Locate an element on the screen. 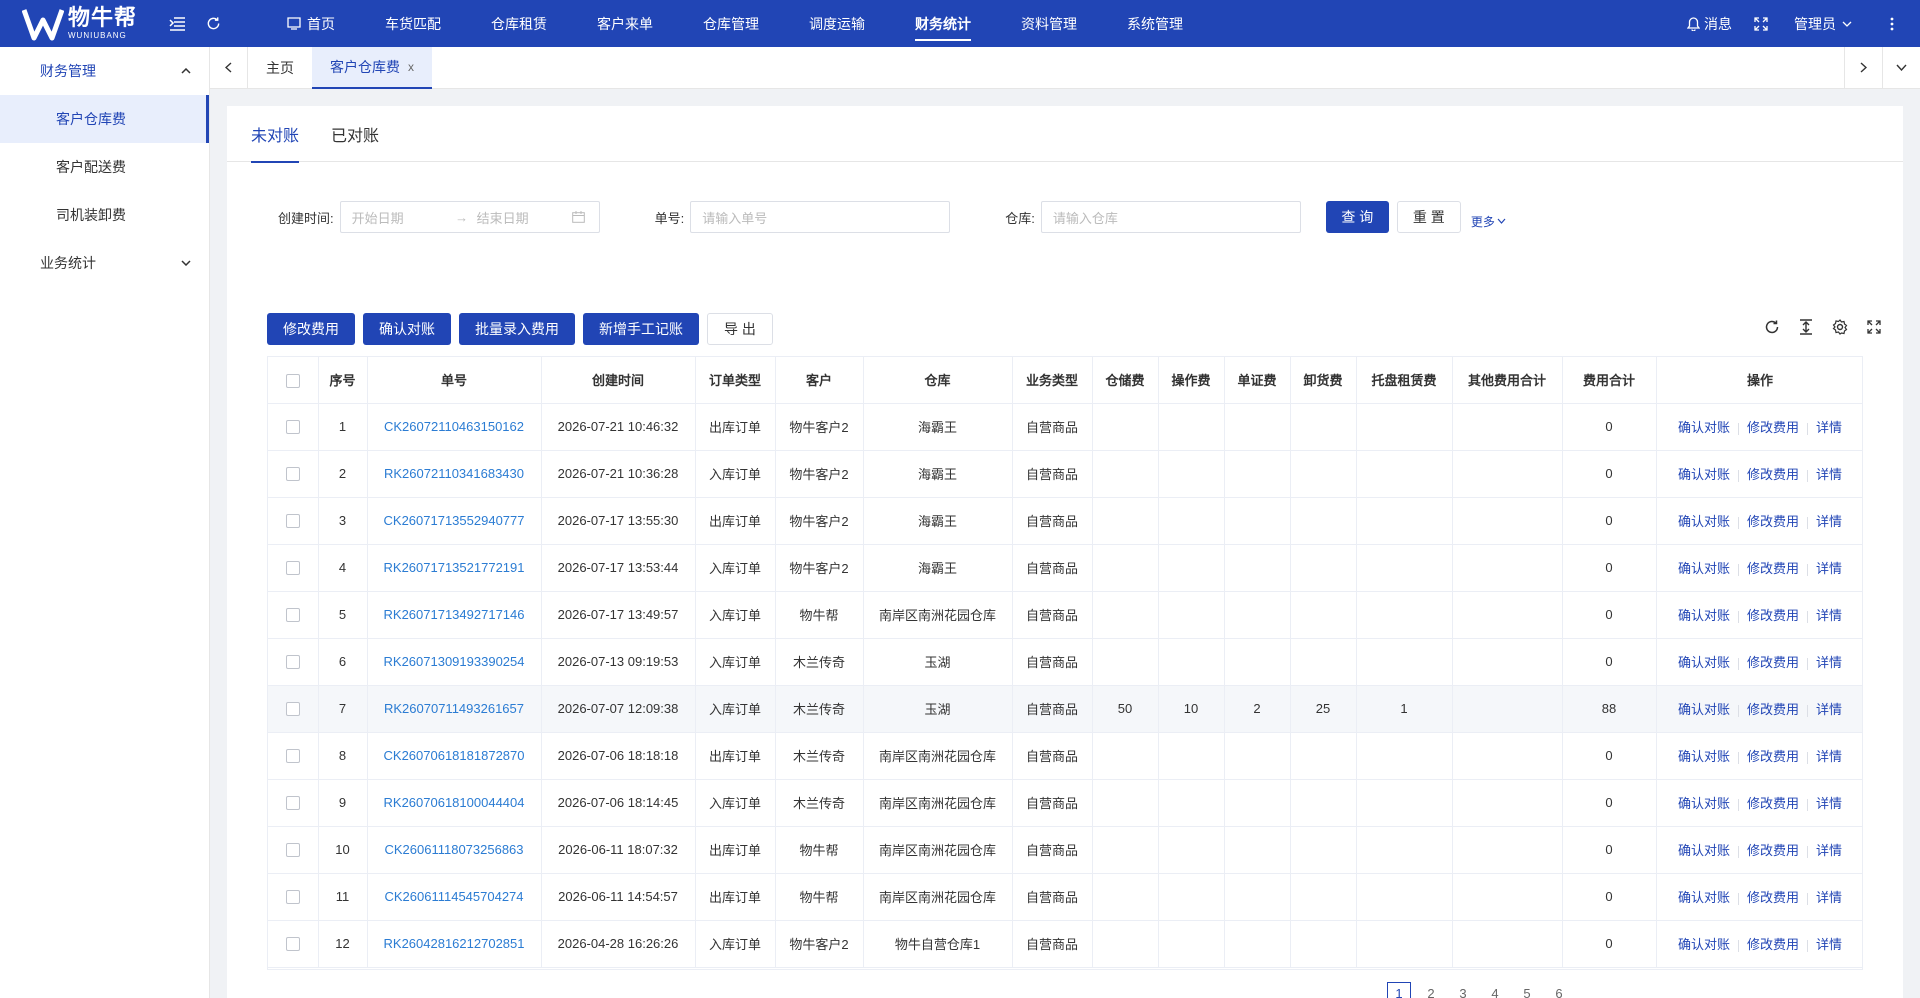 The height and width of the screenshot is (998, 1920). page-number: 6 is located at coordinates (1559, 990).